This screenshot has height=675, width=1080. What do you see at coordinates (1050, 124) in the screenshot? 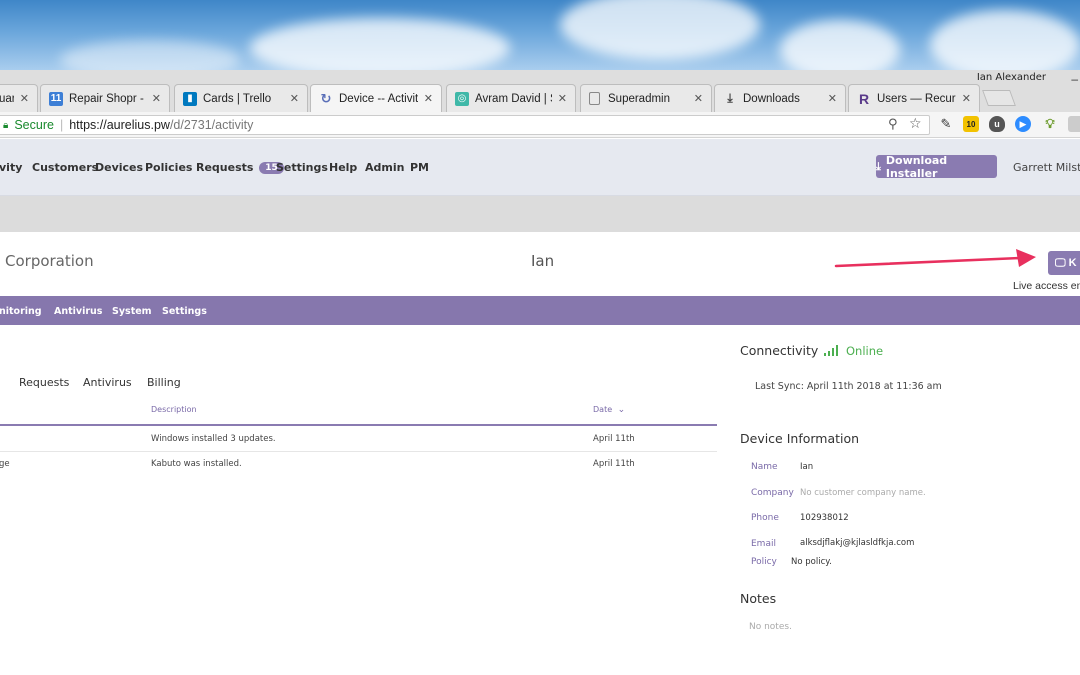
I see `lightbulb-icon: 💡︎` at bounding box center [1050, 124].